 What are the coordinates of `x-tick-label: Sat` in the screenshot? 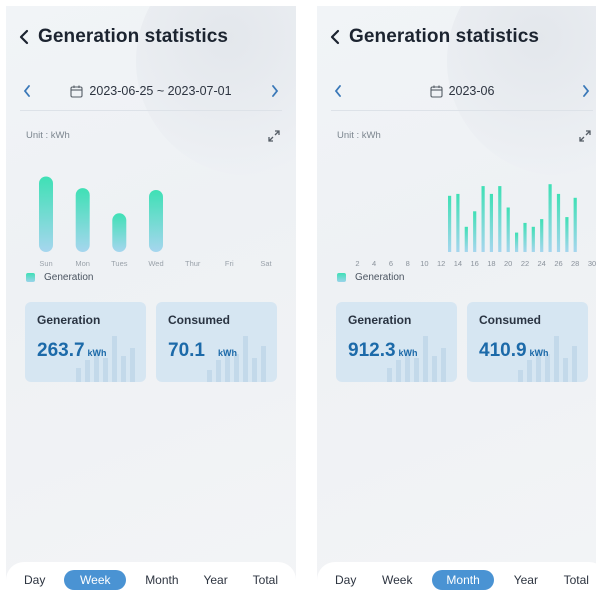 It's located at (266, 263).